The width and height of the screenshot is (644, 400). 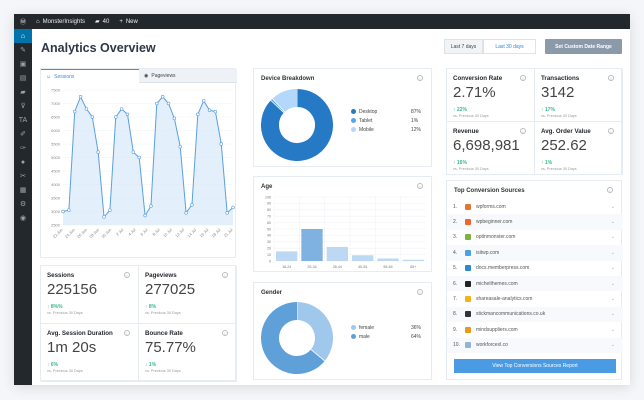 What do you see at coordinates (269, 255) in the screenshot?
I see `y-tick-label: 10` at bounding box center [269, 255].